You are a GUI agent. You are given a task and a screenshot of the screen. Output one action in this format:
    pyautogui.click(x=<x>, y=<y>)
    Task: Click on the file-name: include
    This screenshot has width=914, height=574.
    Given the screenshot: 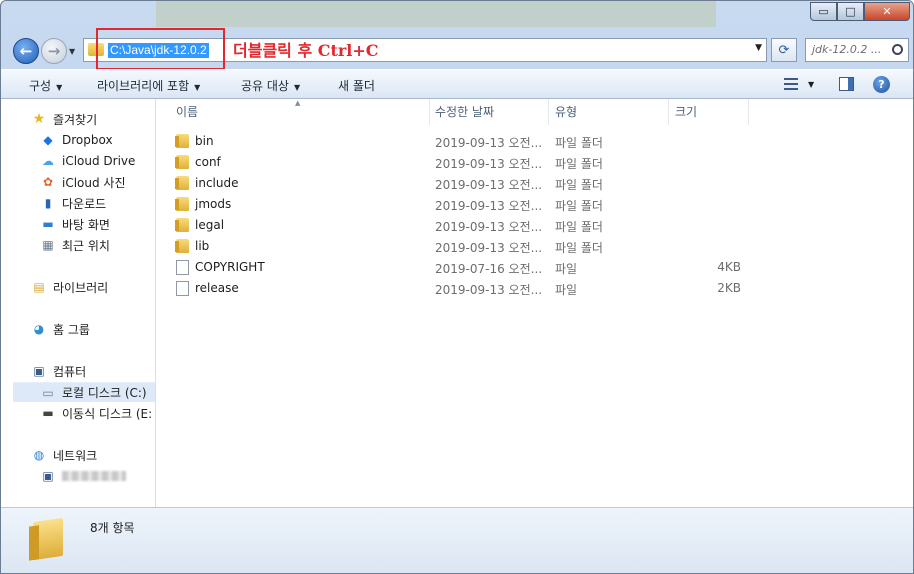 What is the action you would take?
    pyautogui.click(x=217, y=183)
    